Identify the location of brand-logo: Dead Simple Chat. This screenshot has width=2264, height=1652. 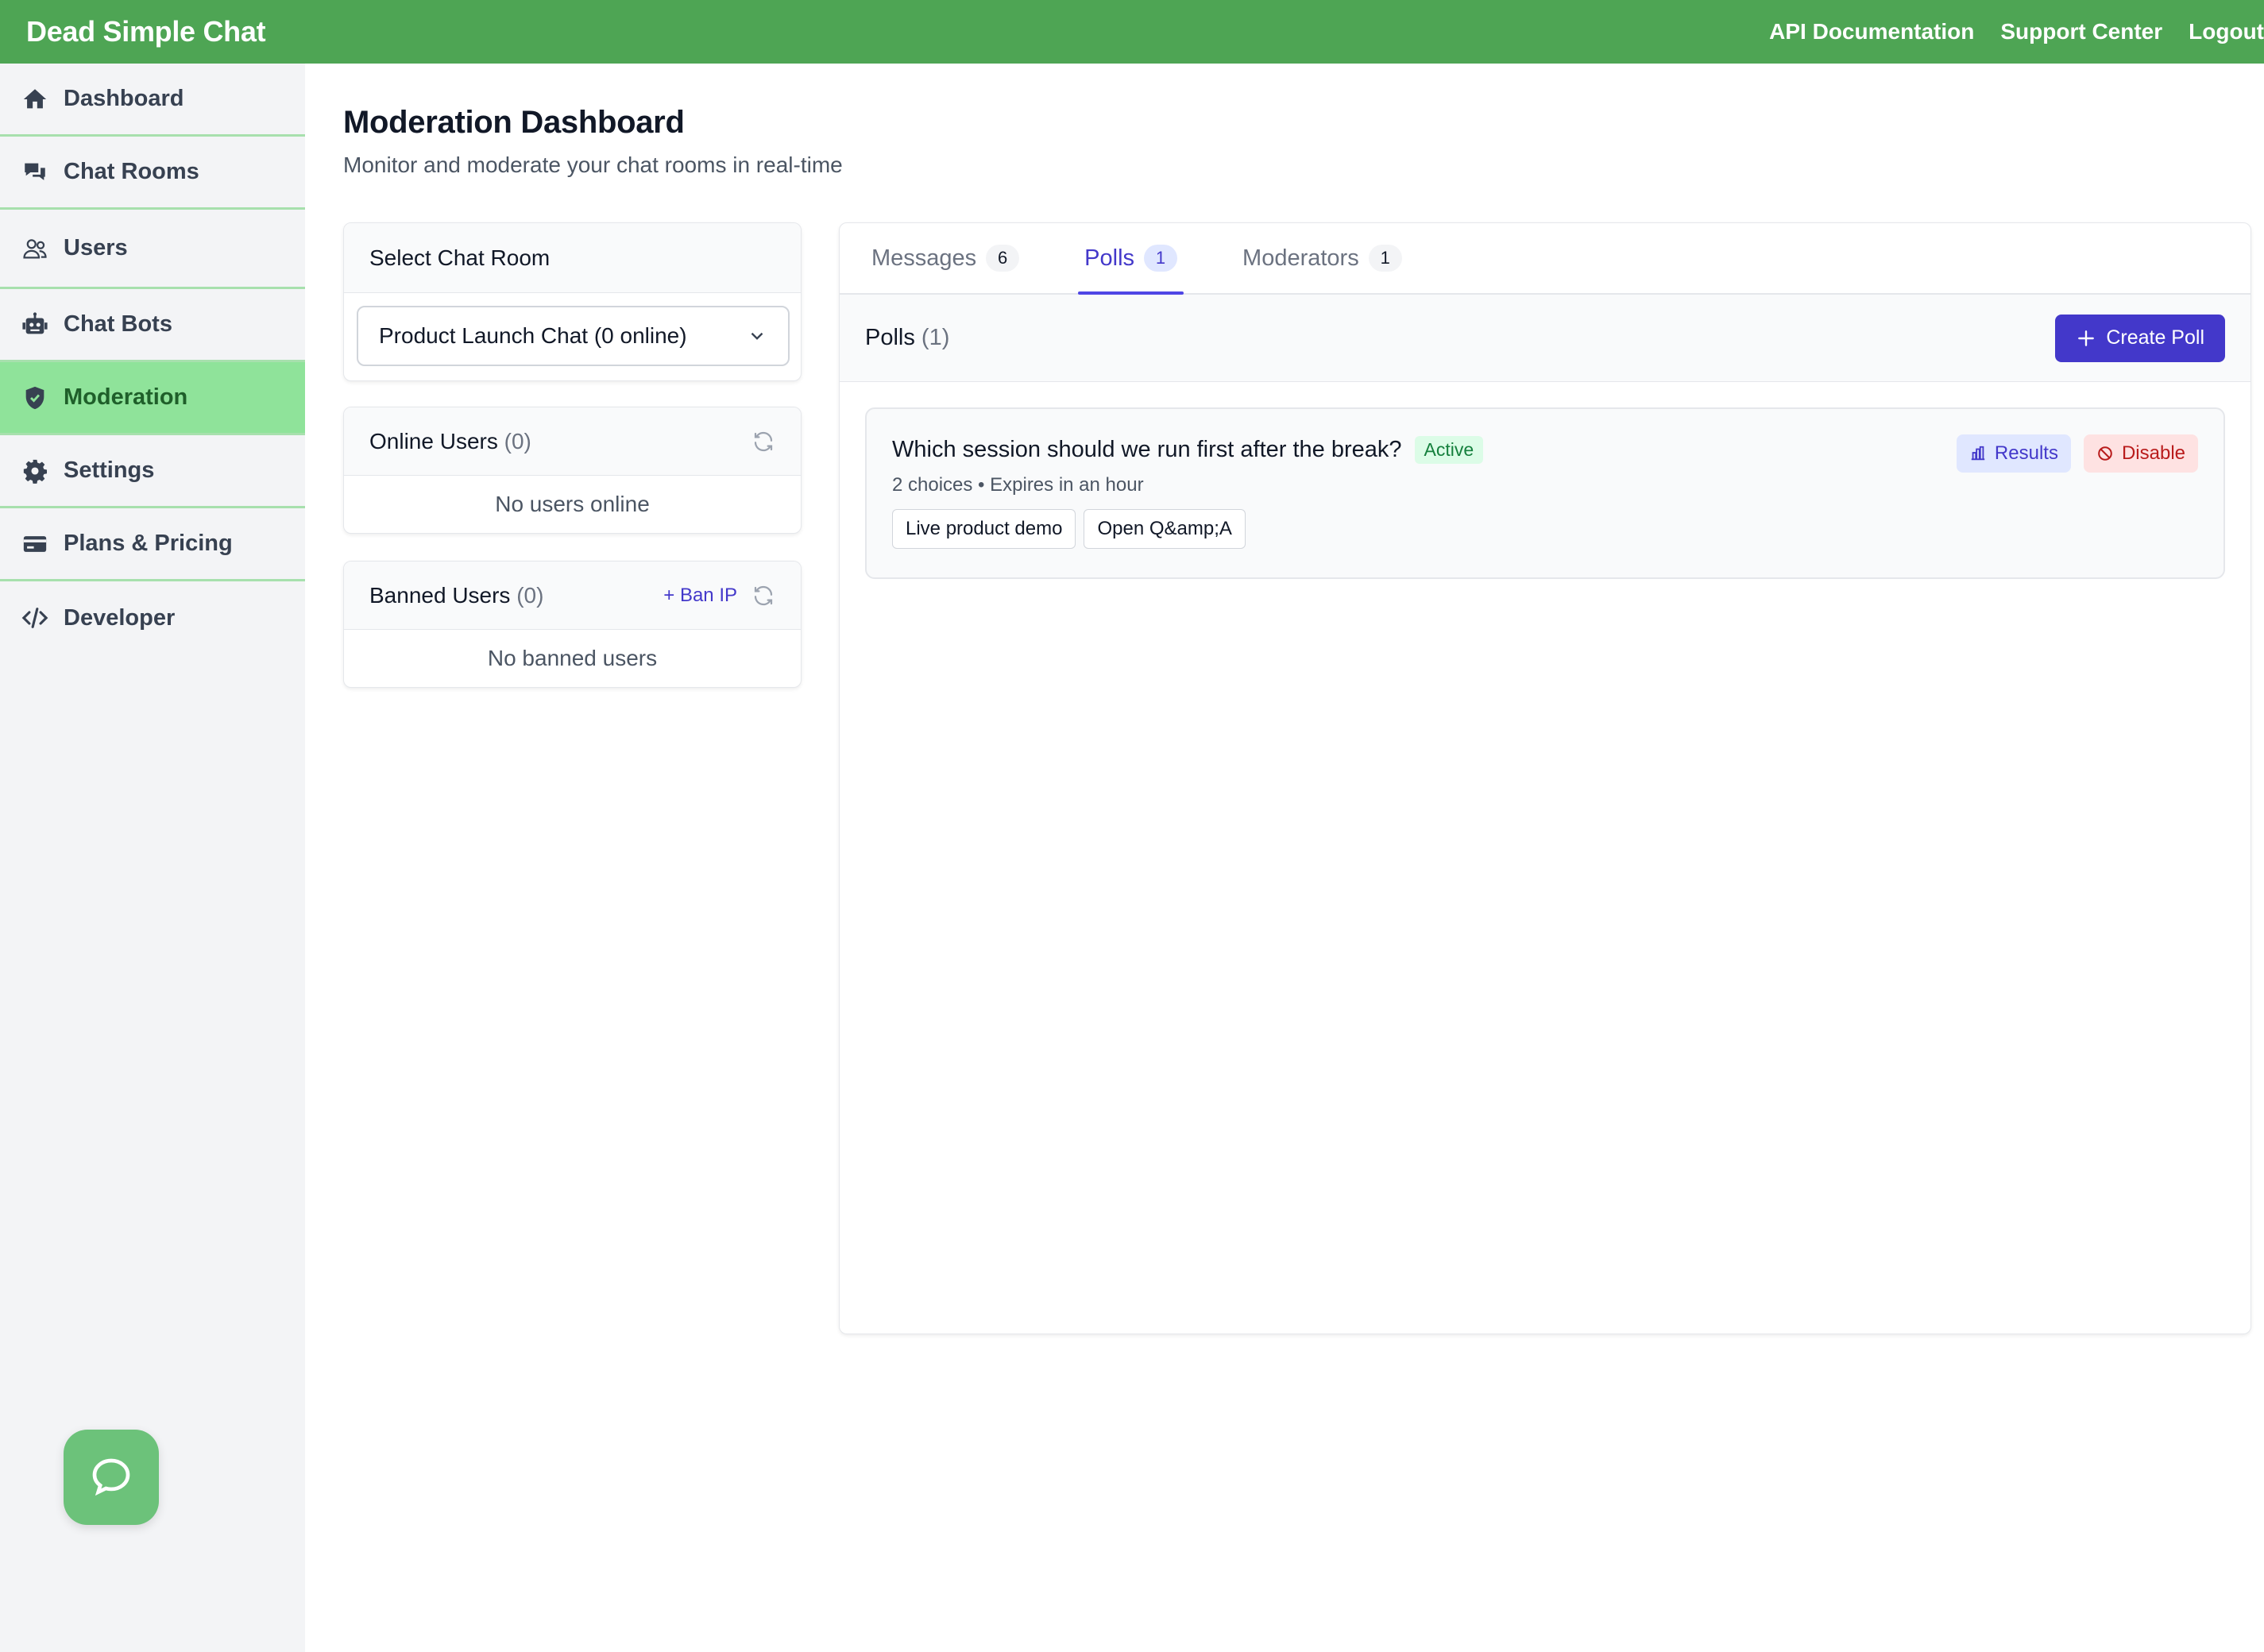
(146, 31).